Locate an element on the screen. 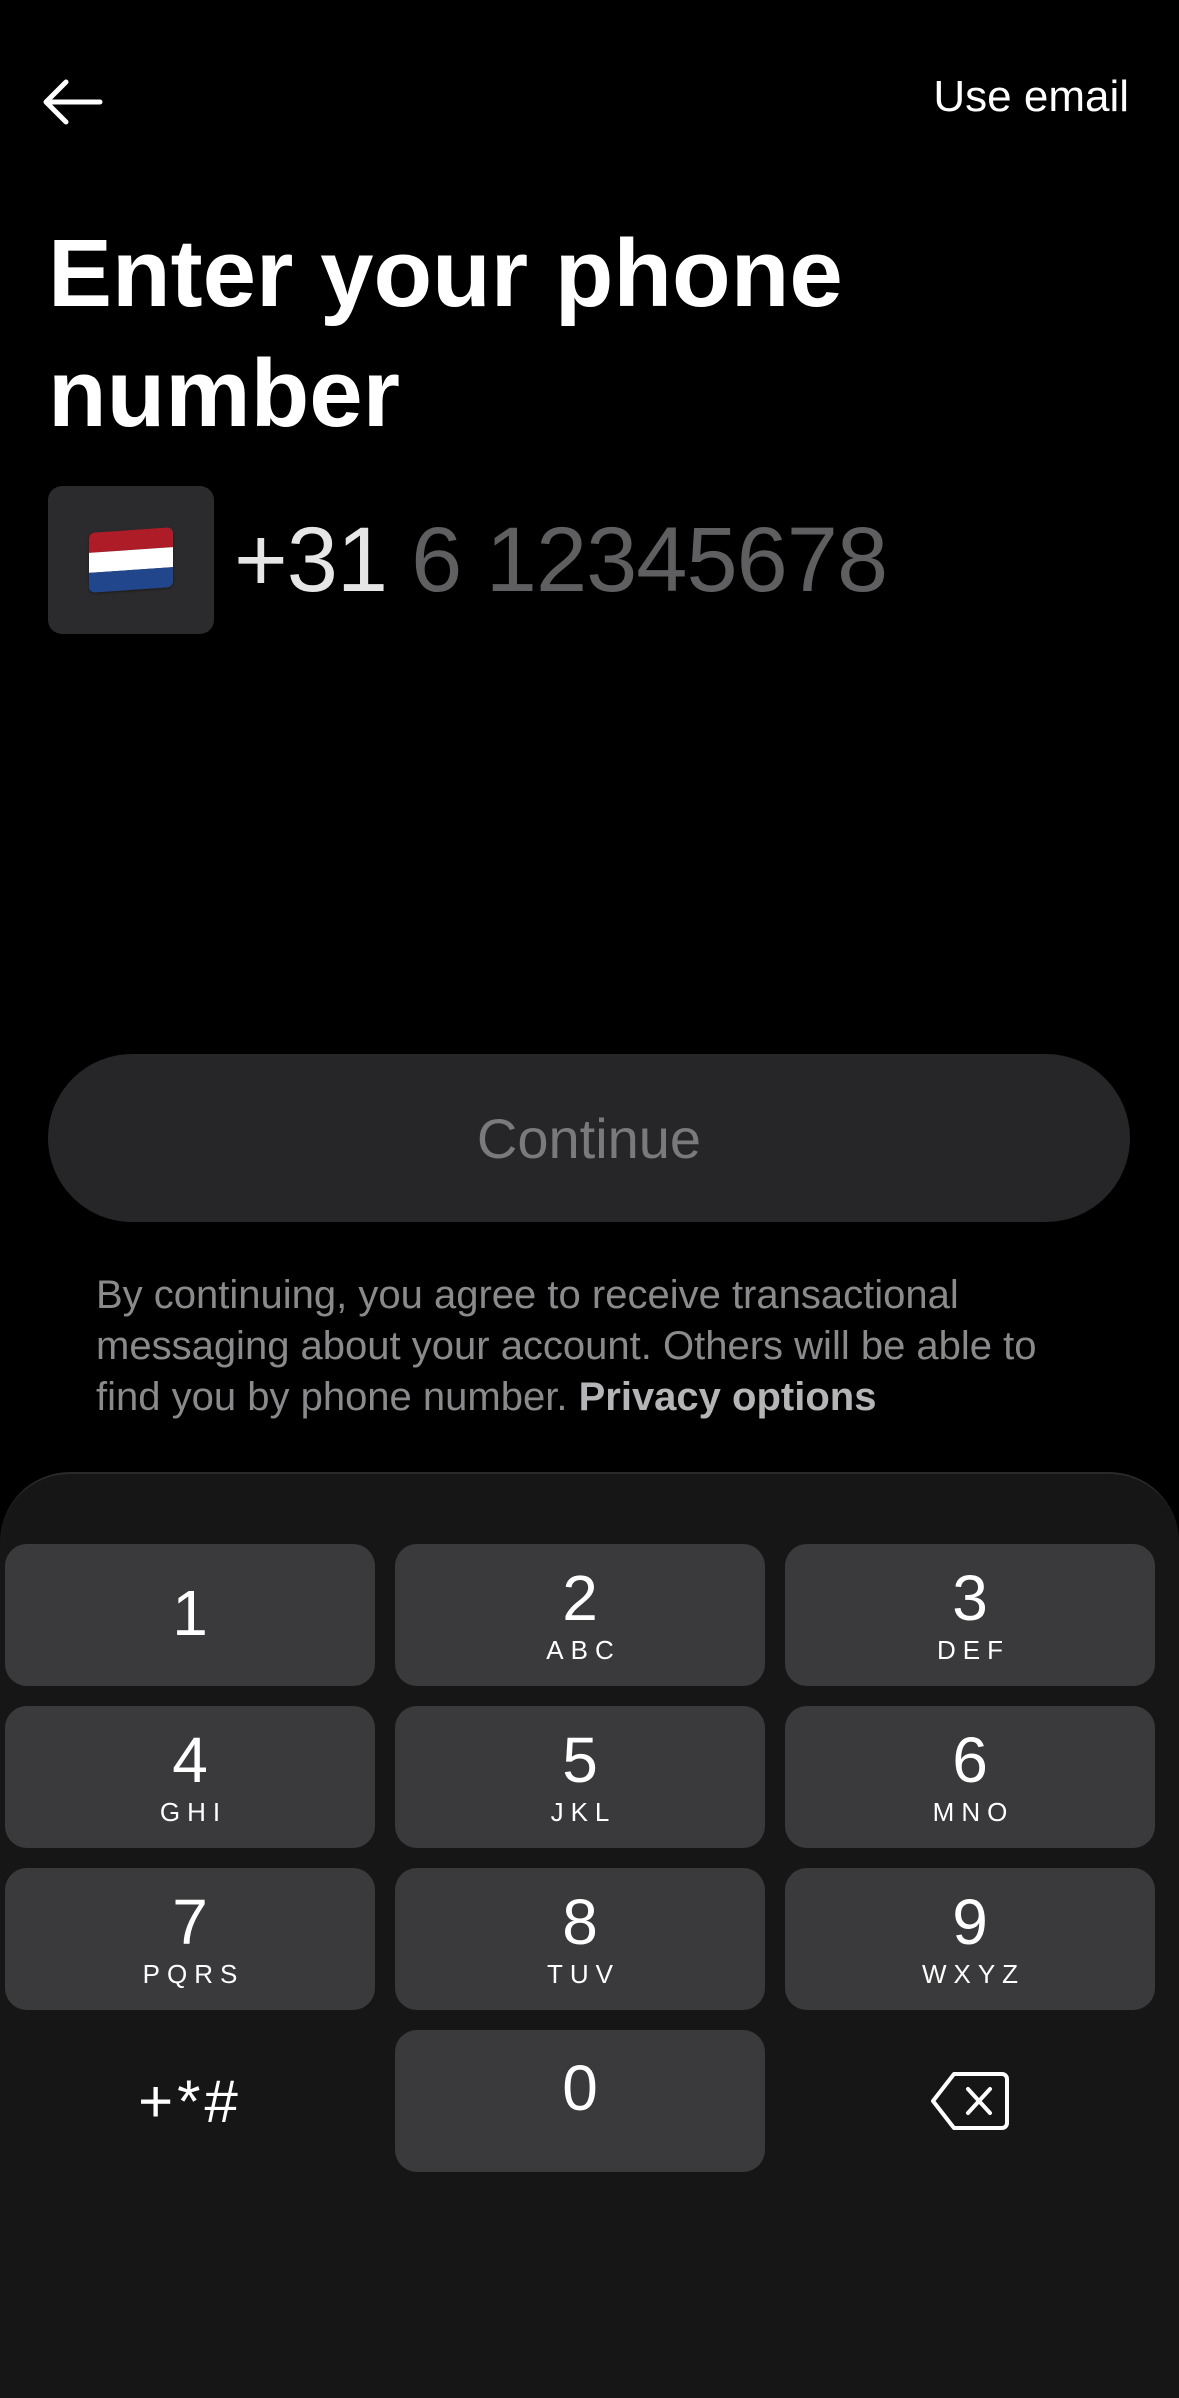 This screenshot has width=1179, height=2398. key-digit: 3 is located at coordinates (970, 1597).